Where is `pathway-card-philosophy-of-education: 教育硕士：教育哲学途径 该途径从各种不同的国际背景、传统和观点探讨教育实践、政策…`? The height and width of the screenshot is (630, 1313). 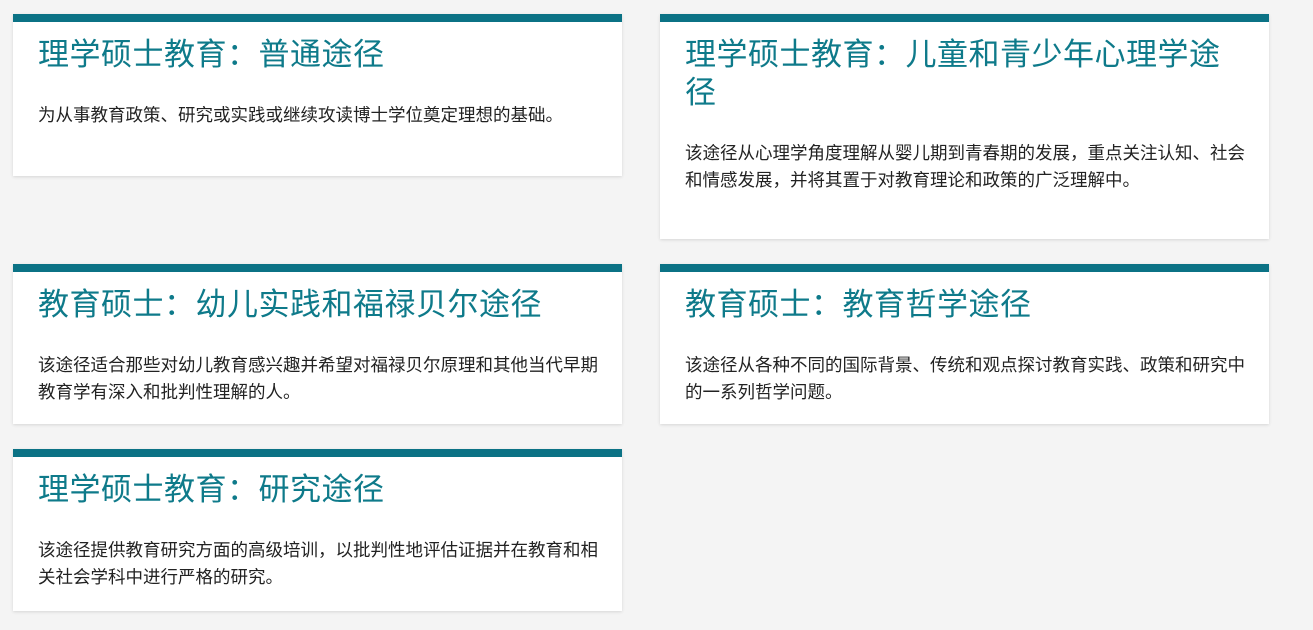 pathway-card-philosophy-of-education: 教育硕士：教育哲学途径 该途径从各种不同的国际背景、传统和观点探讨教育实践、政策… is located at coordinates (964, 344).